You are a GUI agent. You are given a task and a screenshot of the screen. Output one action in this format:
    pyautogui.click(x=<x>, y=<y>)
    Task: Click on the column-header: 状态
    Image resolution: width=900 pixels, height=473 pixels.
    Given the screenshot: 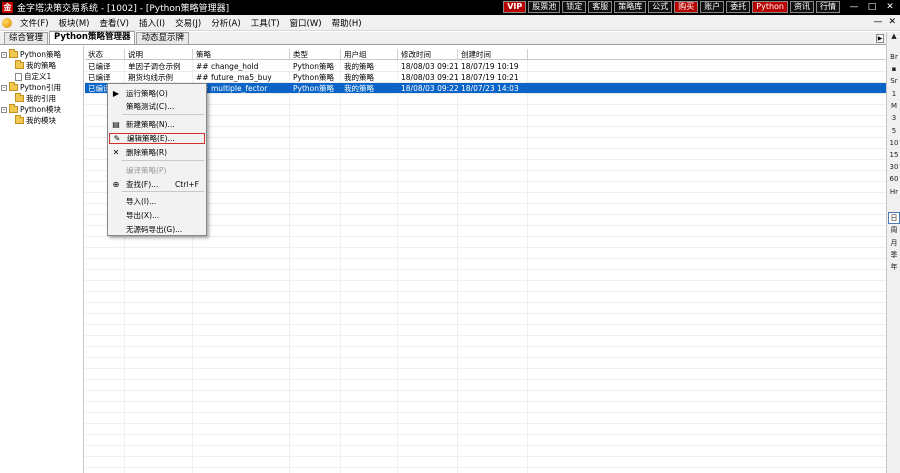 What is the action you would take?
    pyautogui.click(x=105, y=54)
    